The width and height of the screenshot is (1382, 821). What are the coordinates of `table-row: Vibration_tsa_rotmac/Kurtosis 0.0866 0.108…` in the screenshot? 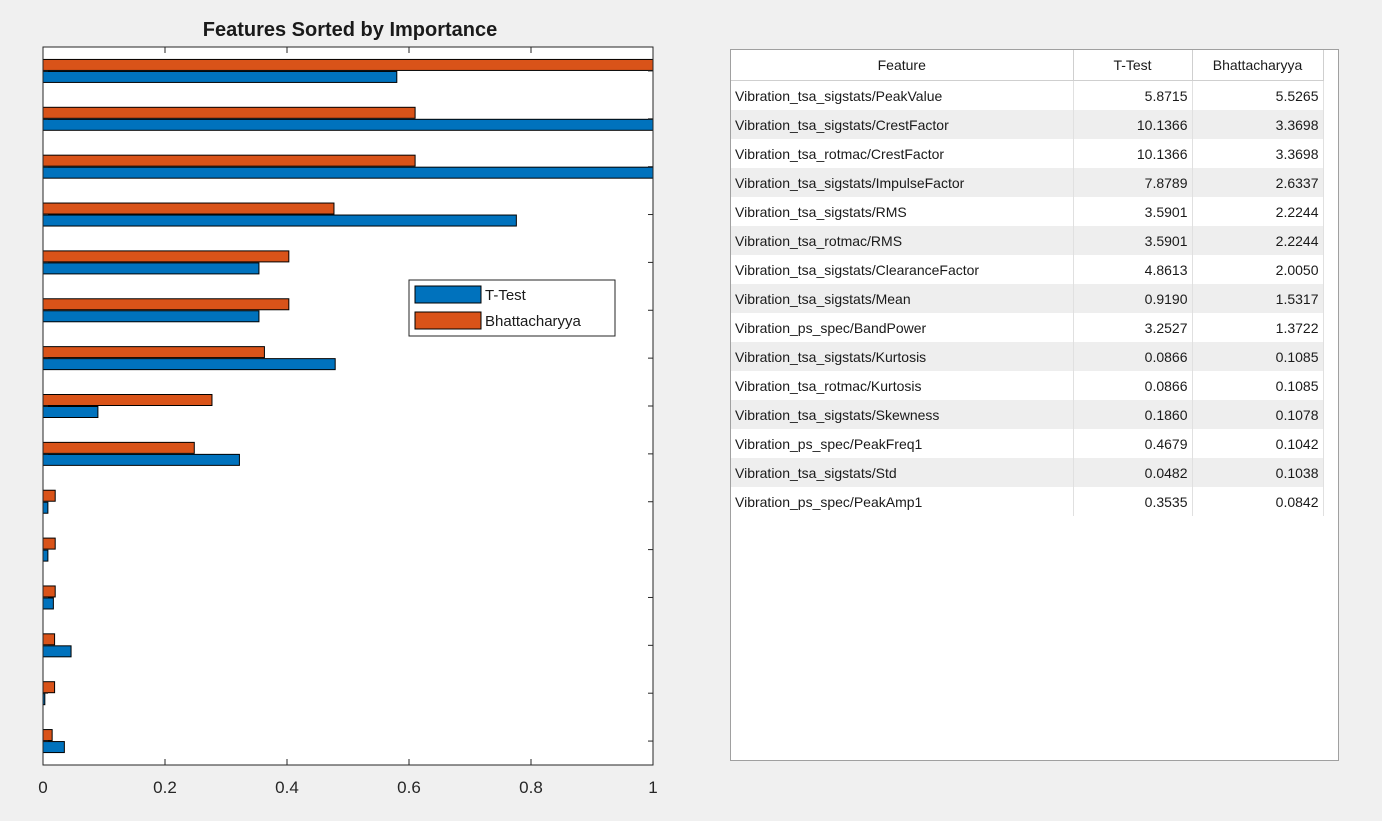 It's located at (1027, 385).